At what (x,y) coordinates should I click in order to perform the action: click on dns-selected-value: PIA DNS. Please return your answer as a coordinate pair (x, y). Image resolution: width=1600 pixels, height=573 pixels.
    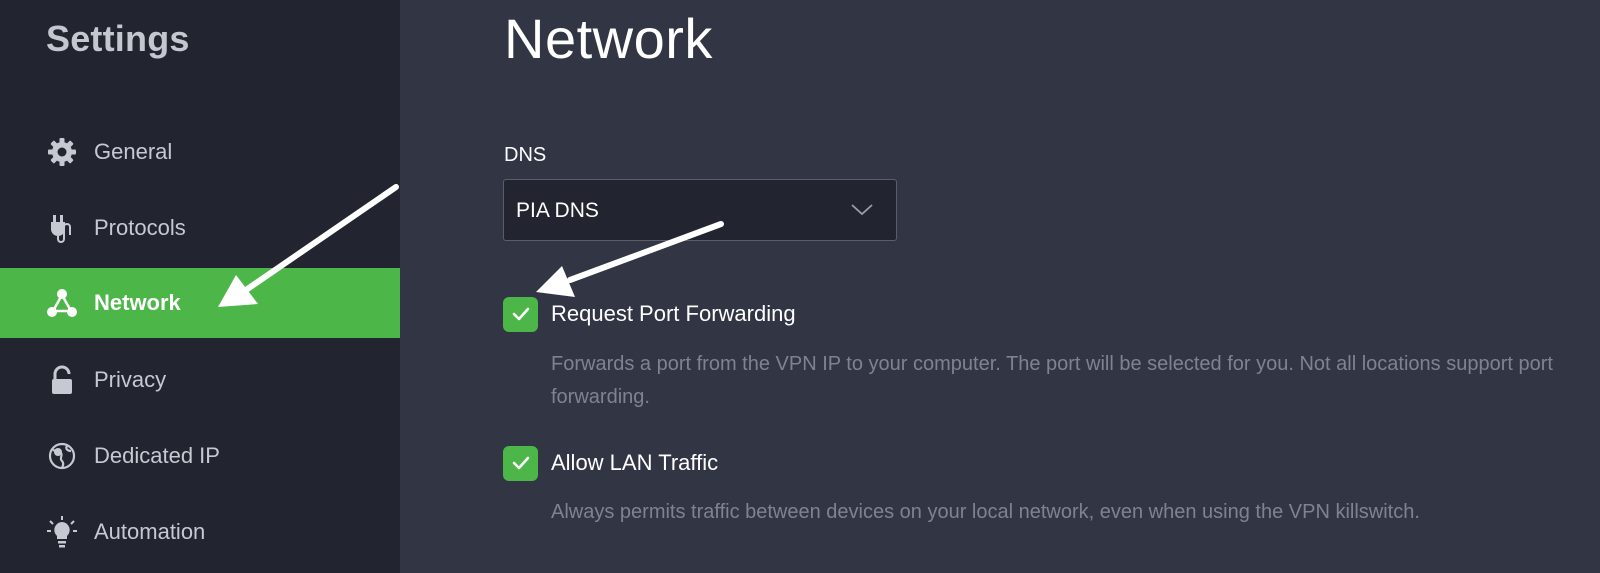
    Looking at the image, I should click on (557, 210).